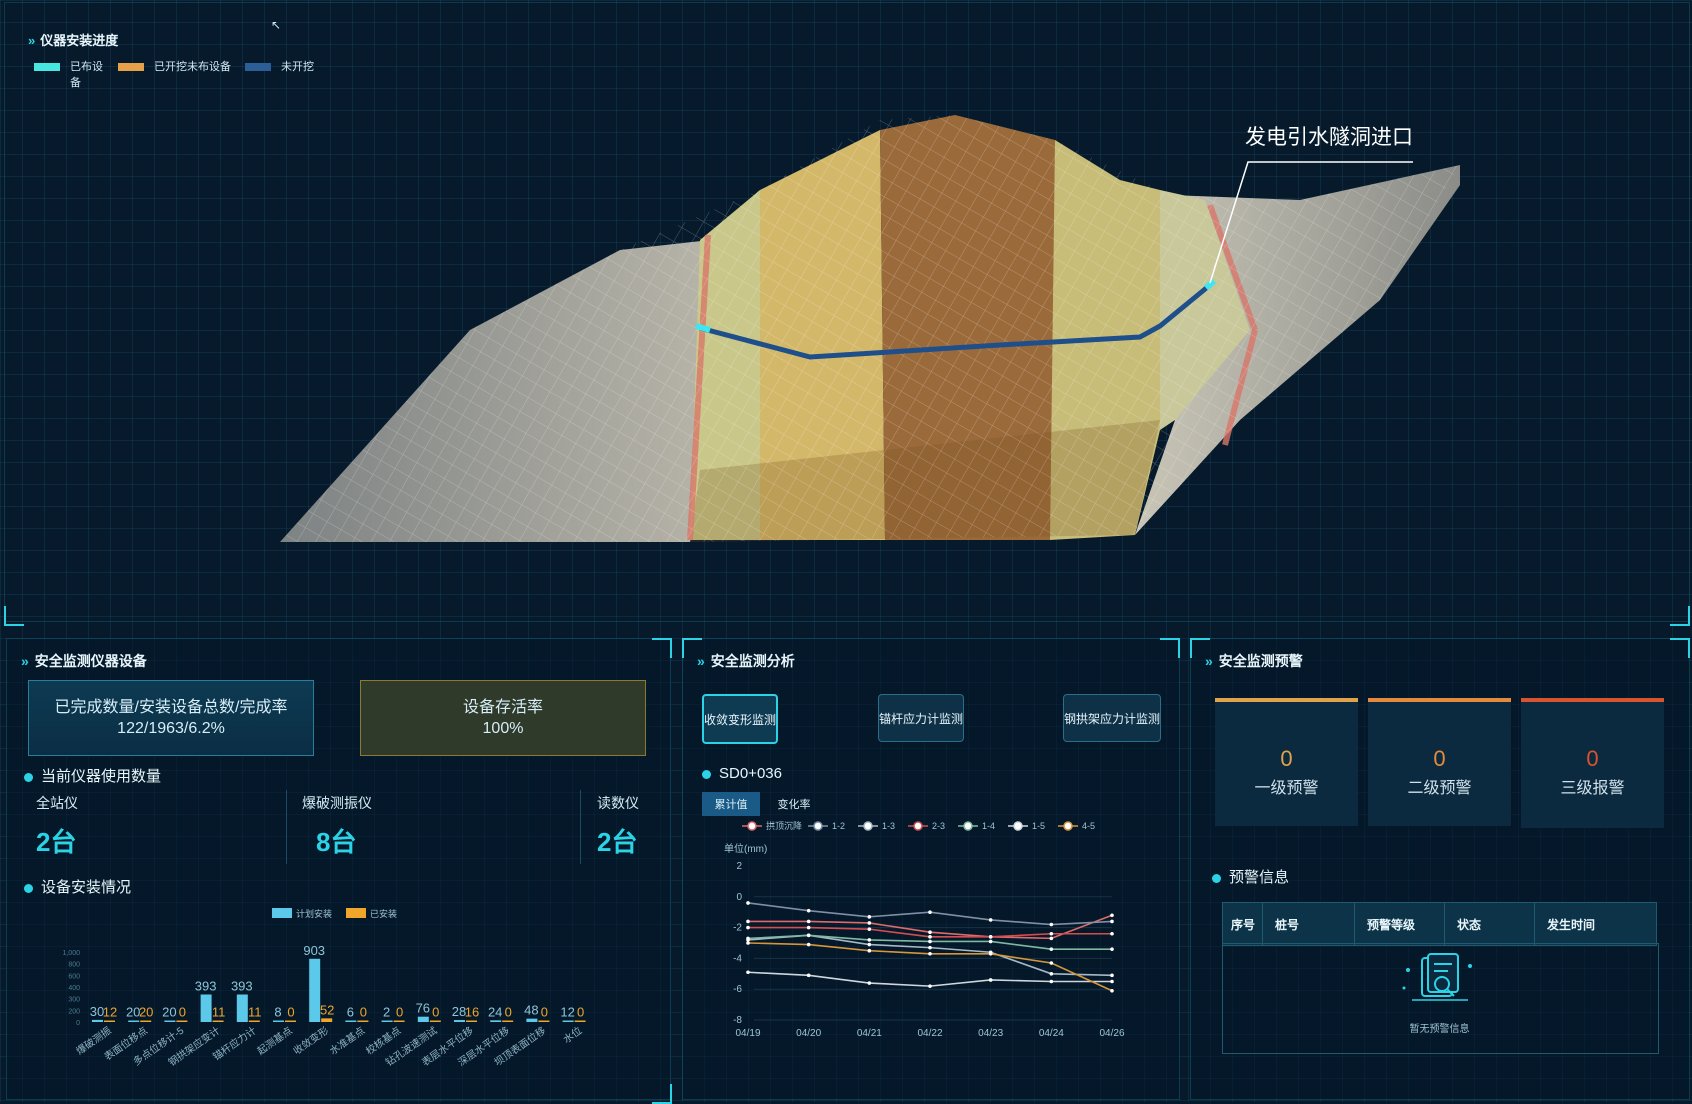 This screenshot has height=1104, width=1692. Describe the element at coordinates (990, 1033) in the screenshot. I see `x-tick-label: 04/23` at that location.